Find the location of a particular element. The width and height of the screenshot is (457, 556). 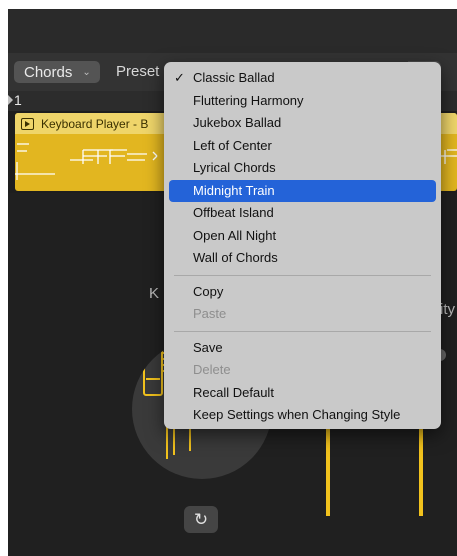

left-param-label: K is located at coordinates (154, 293).